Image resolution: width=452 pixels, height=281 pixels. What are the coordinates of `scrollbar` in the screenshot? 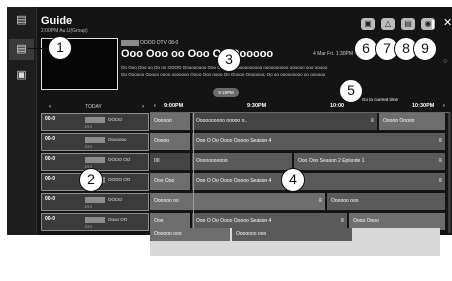 It's located at (449, 173).